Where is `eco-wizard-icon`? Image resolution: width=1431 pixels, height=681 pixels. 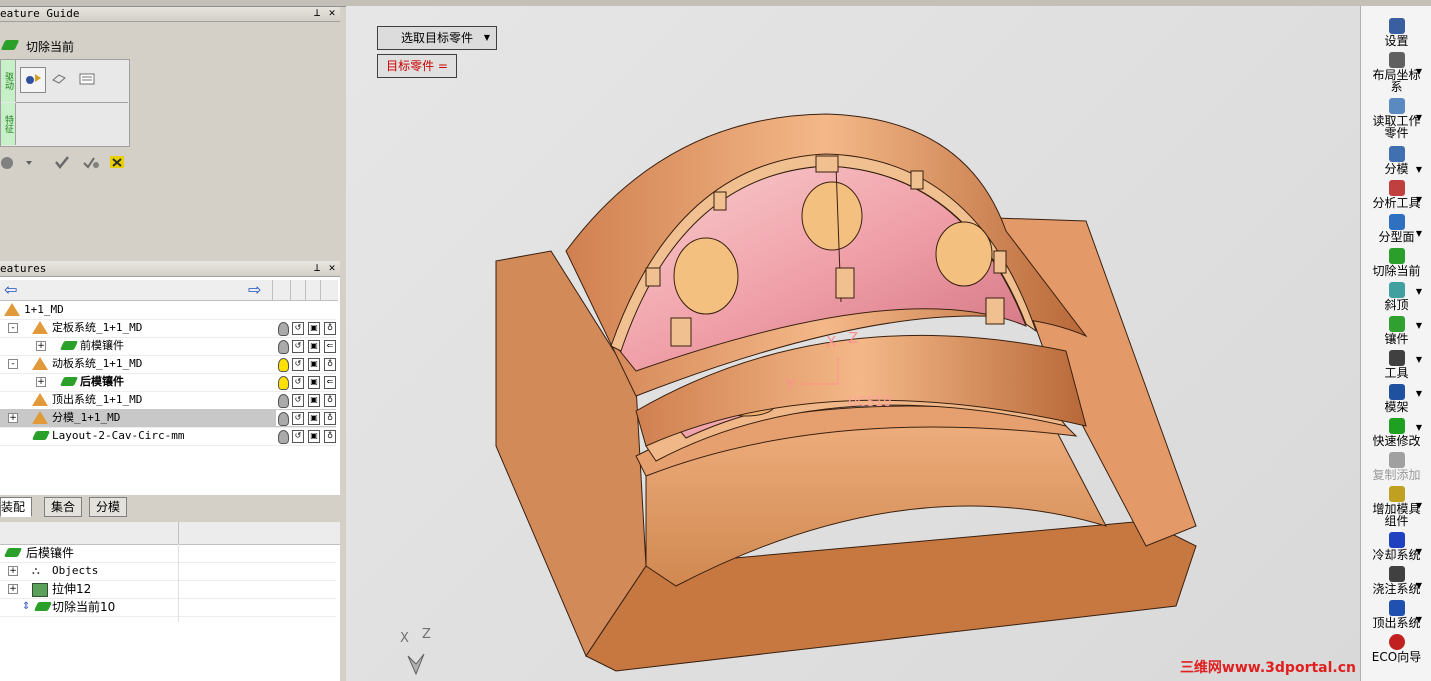 eco-wizard-icon is located at coordinates (1396, 642).